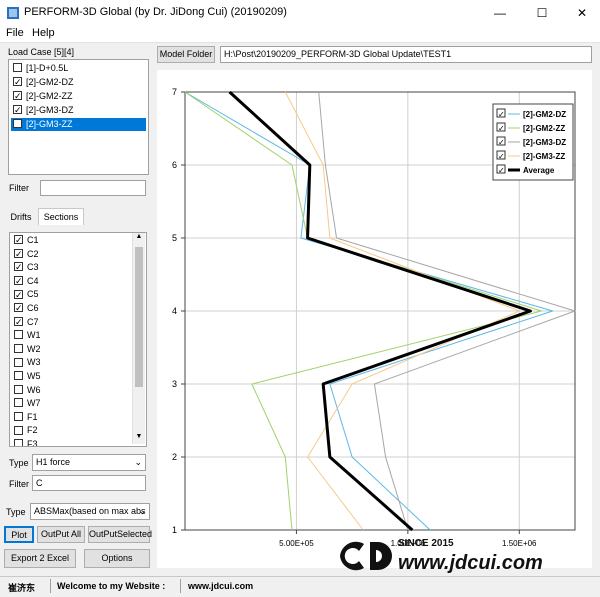 This screenshot has height=597, width=600. Describe the element at coordinates (180, 586) in the screenshot. I see `status-divider` at that location.